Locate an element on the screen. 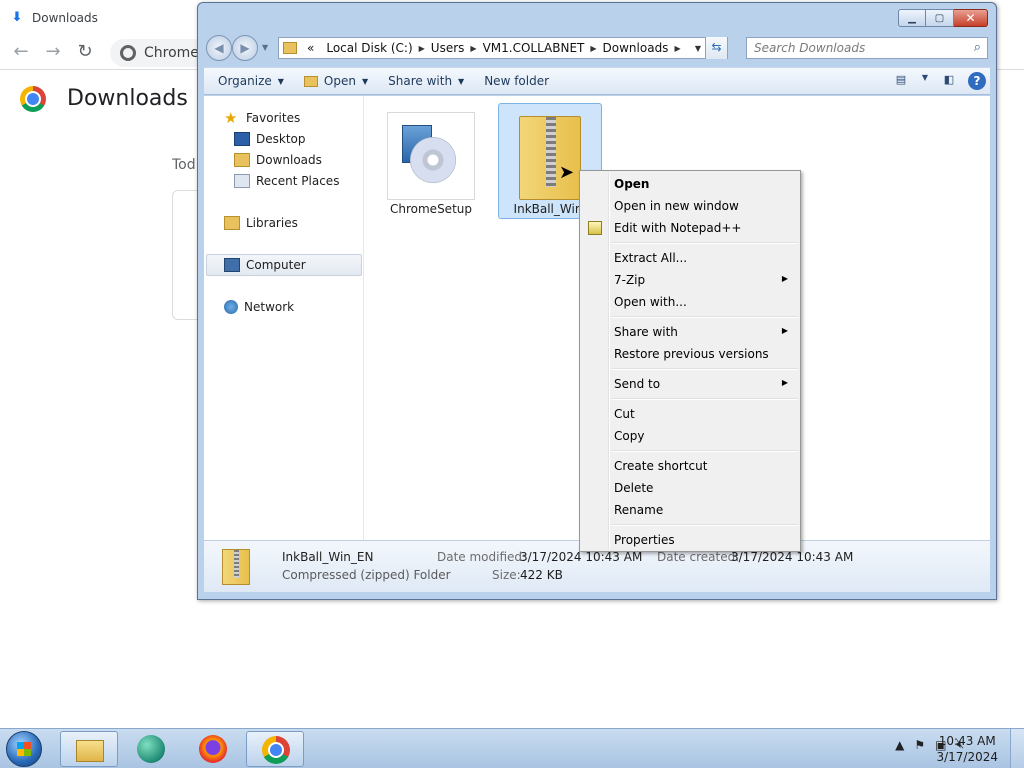  menu-item-send-to: Send to ▶ is located at coordinates (690, 384).